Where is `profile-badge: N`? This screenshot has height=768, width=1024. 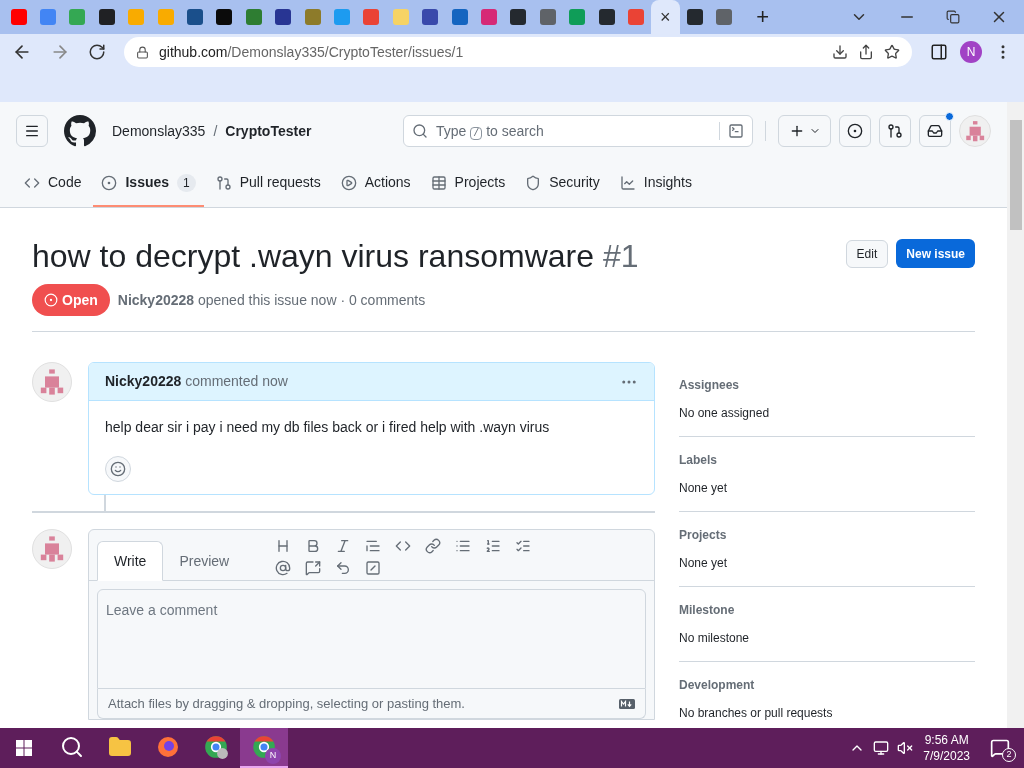
profile-badge: N is located at coordinates (273, 756).